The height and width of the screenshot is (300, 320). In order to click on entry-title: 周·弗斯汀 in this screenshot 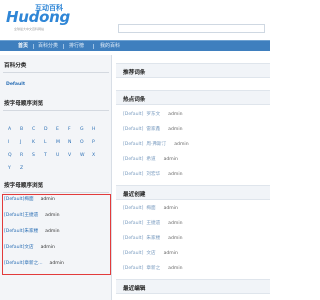, I will do `click(156, 144)`.